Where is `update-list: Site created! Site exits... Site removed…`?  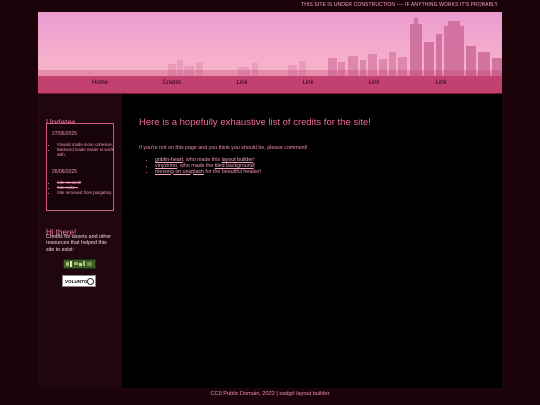
update-list: Site created! Site exits... Site removed… is located at coordinates (84, 188).